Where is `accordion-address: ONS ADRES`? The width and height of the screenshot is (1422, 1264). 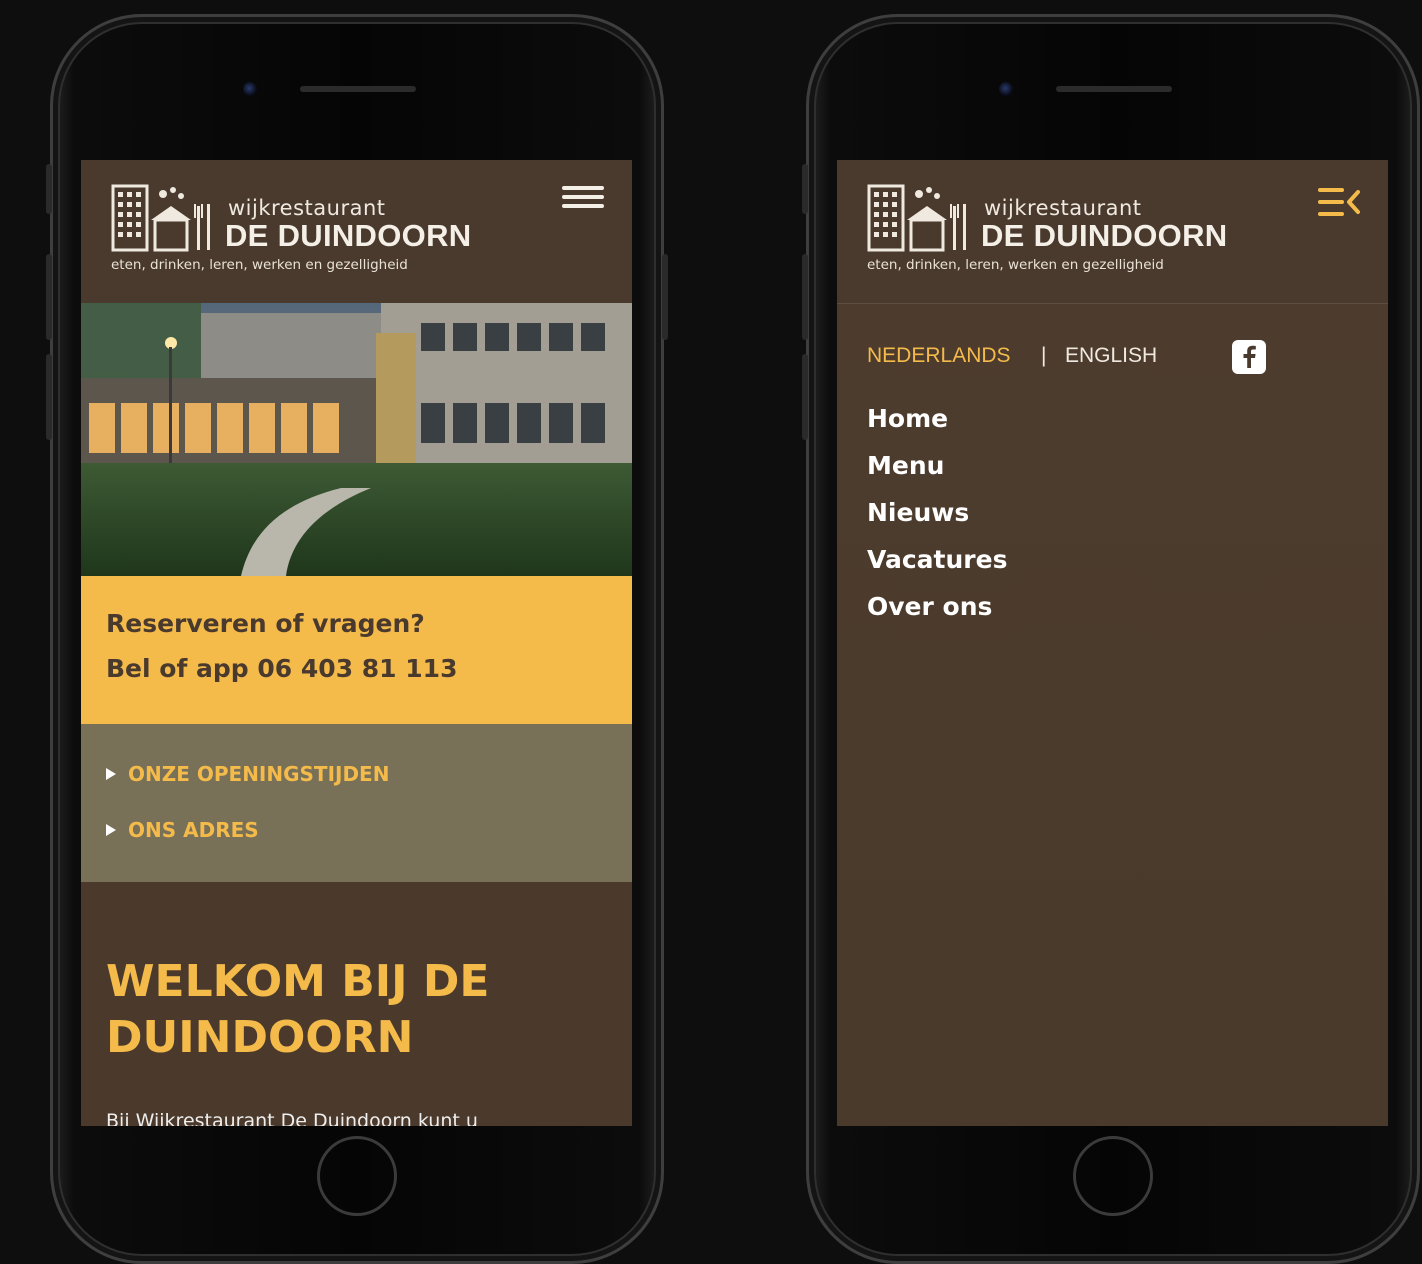
accordion-address: ONS ADRES is located at coordinates (182, 830).